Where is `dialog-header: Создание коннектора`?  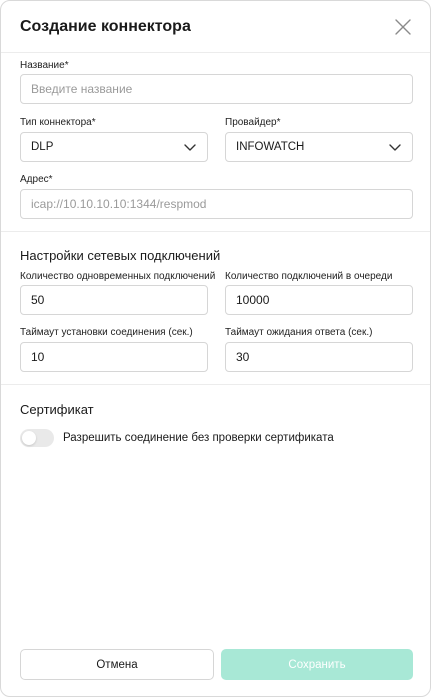 dialog-header: Создание коннектора is located at coordinates (215, 27).